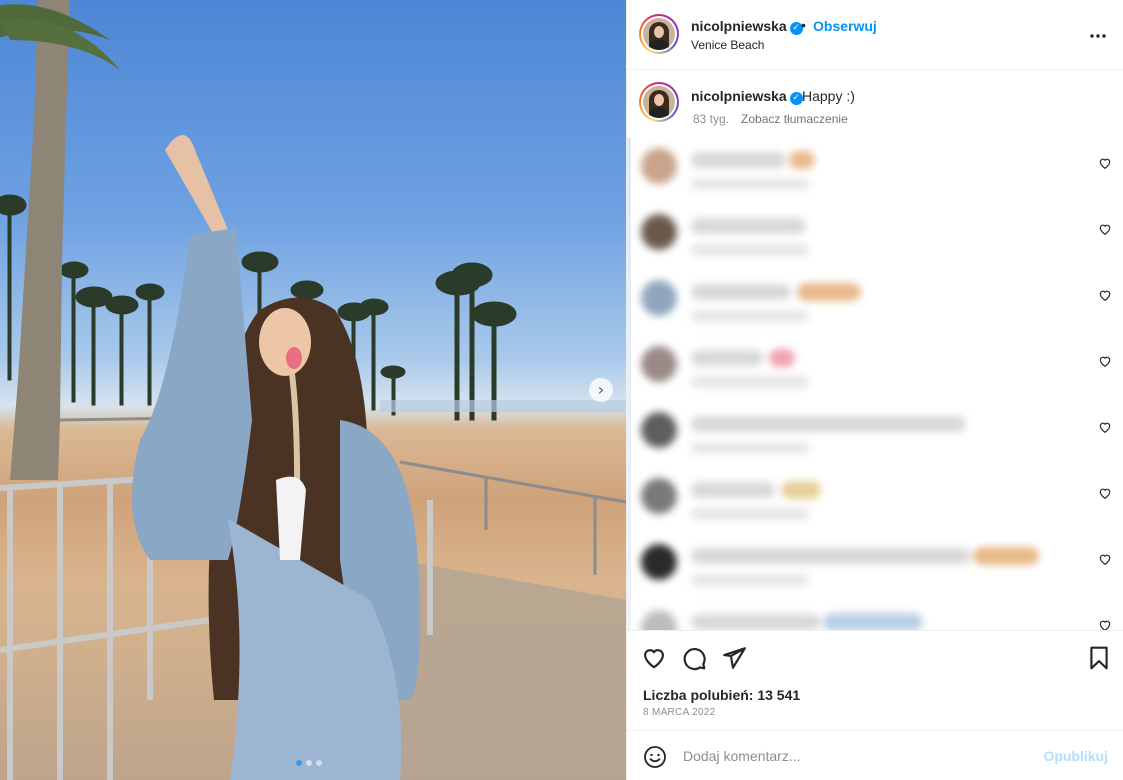  What do you see at coordinates (711, 119) in the screenshot?
I see `caption-age: 83 tyg.` at bounding box center [711, 119].